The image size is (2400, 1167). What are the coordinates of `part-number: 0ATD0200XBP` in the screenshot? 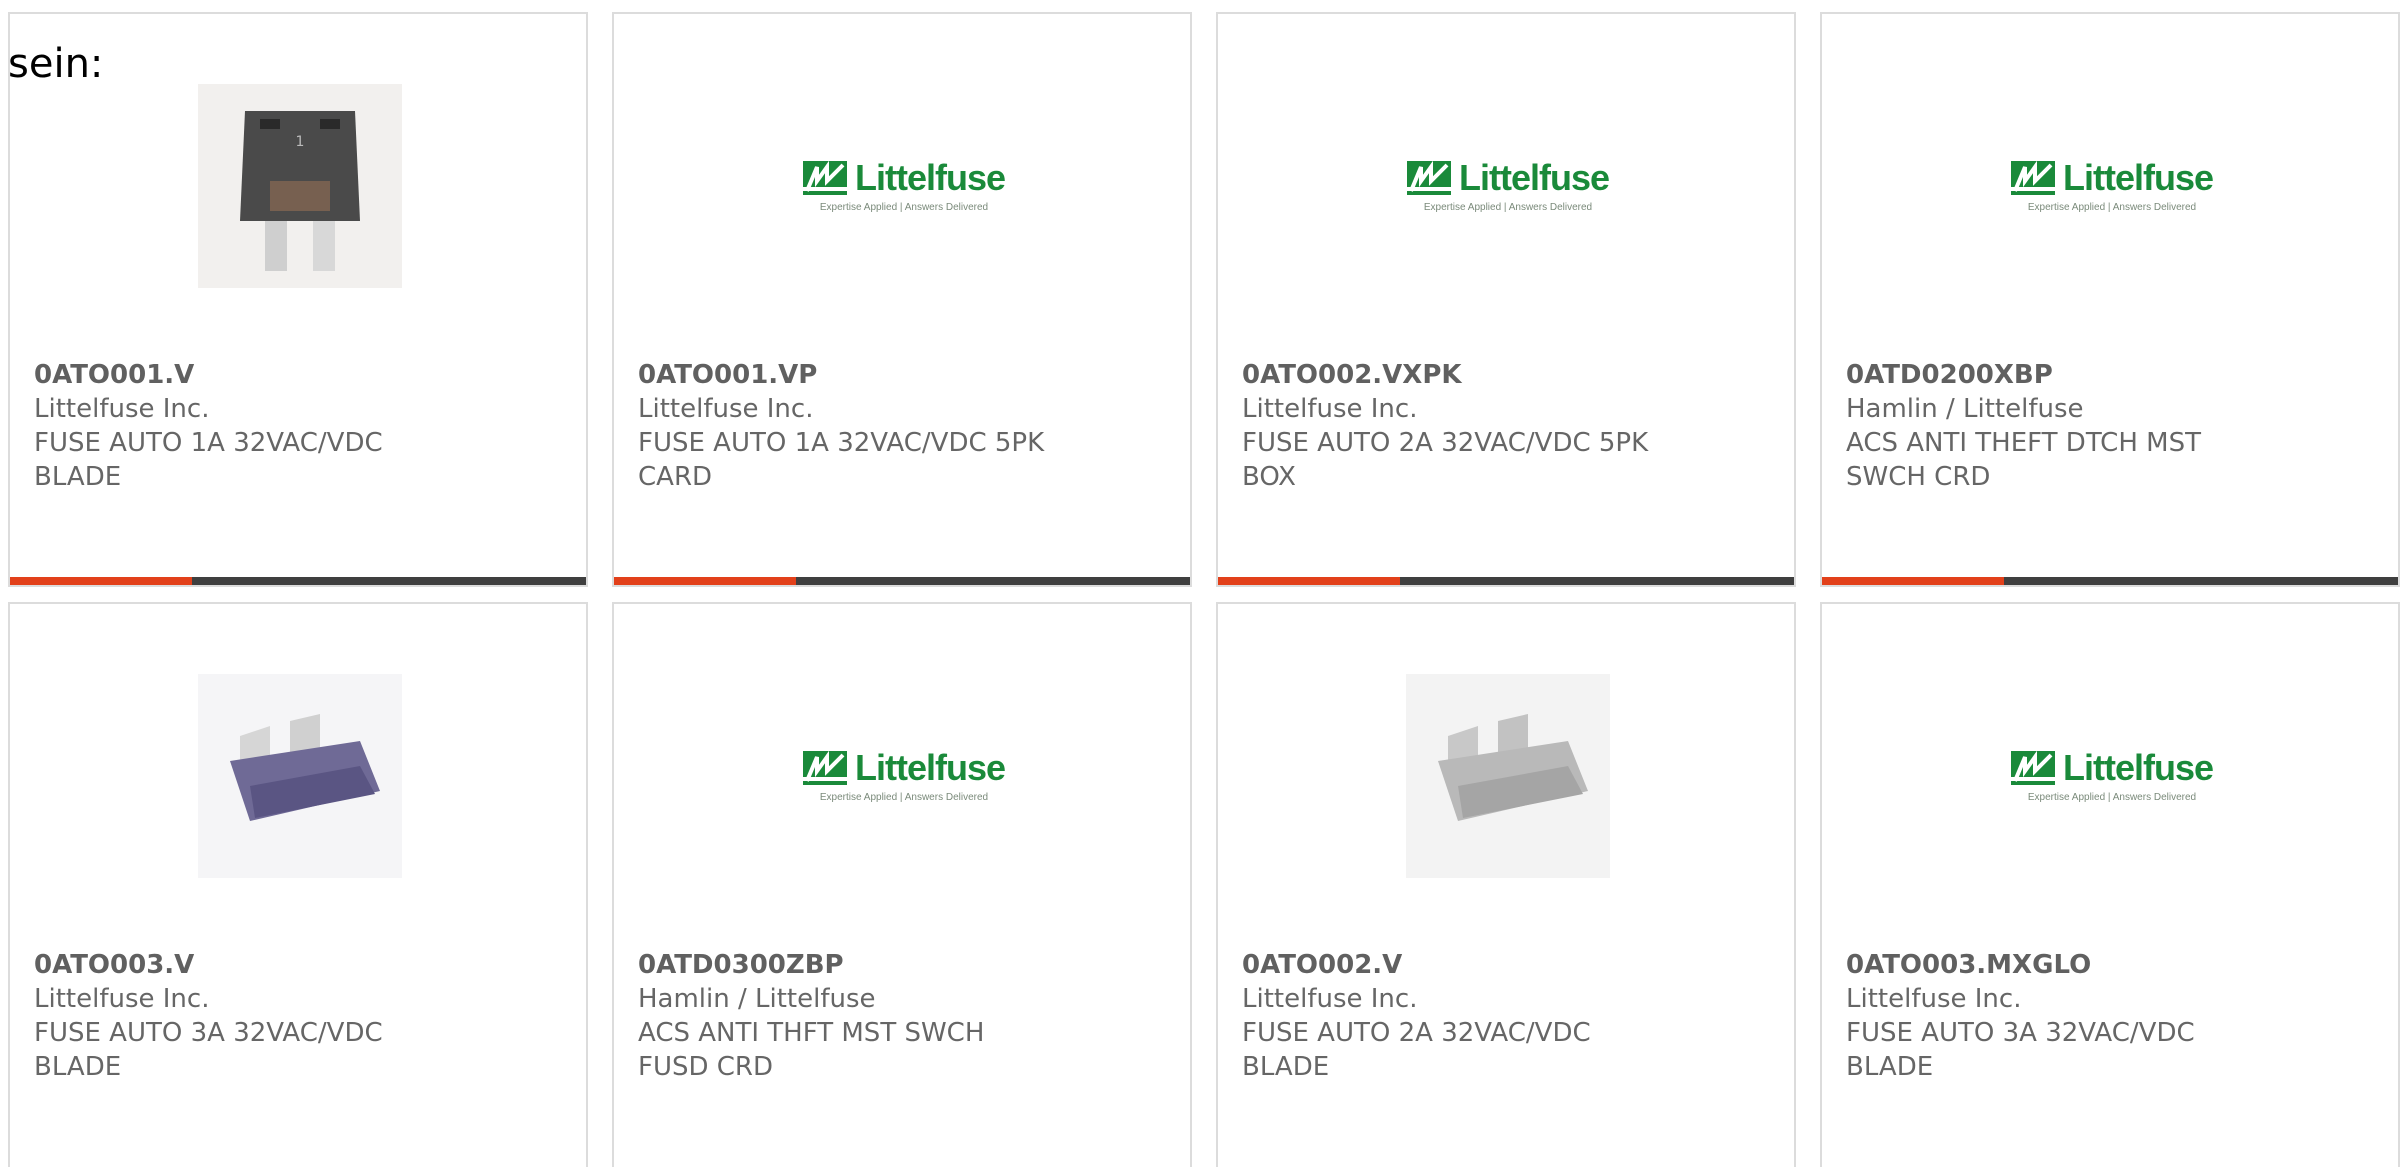 It's located at (2110, 375).